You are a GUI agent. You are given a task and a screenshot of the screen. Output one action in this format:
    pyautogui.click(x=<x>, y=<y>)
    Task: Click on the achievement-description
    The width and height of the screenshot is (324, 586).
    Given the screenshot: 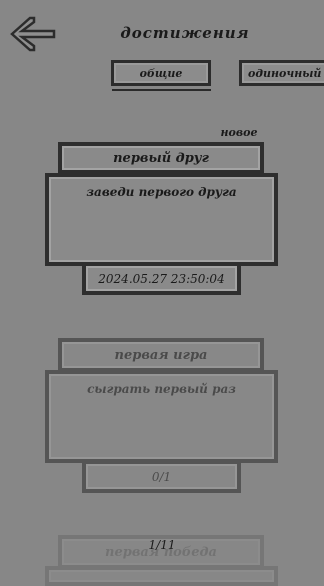 What is the action you would take?
    pyautogui.click(x=161, y=576)
    